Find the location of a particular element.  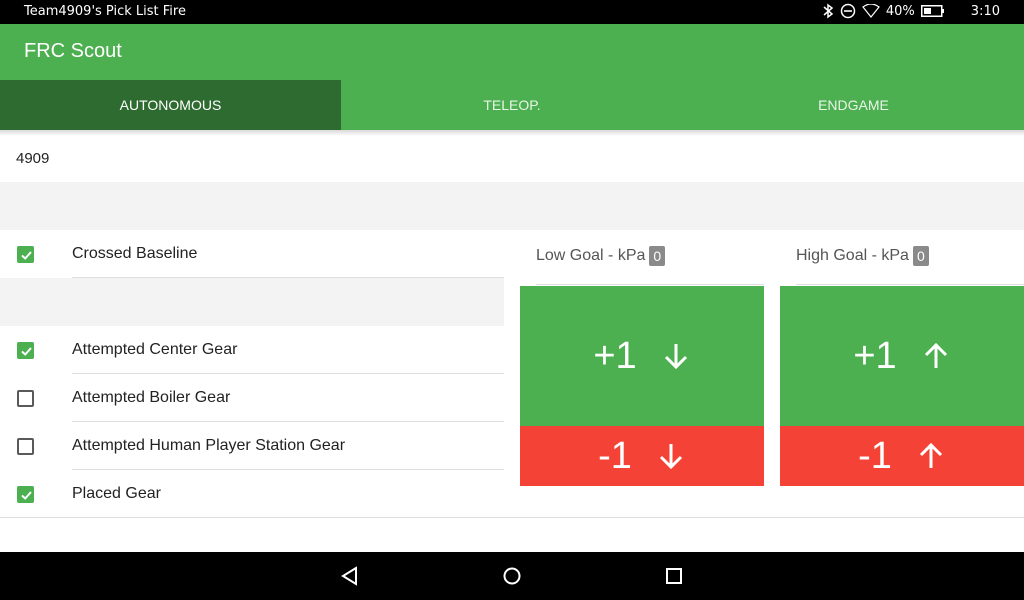

notification-text: Team4909's Pick List Fire is located at coordinates (105, 11).